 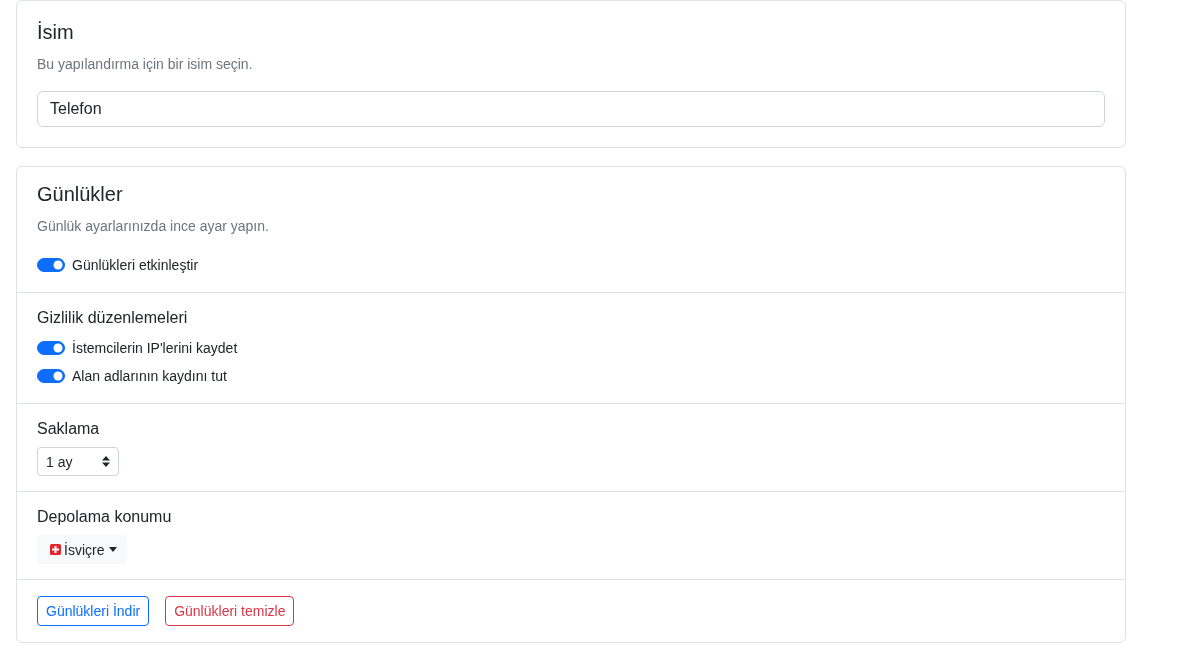 What do you see at coordinates (135, 265) in the screenshot?
I see `switch-label: Günlükleri etkinleştir` at bounding box center [135, 265].